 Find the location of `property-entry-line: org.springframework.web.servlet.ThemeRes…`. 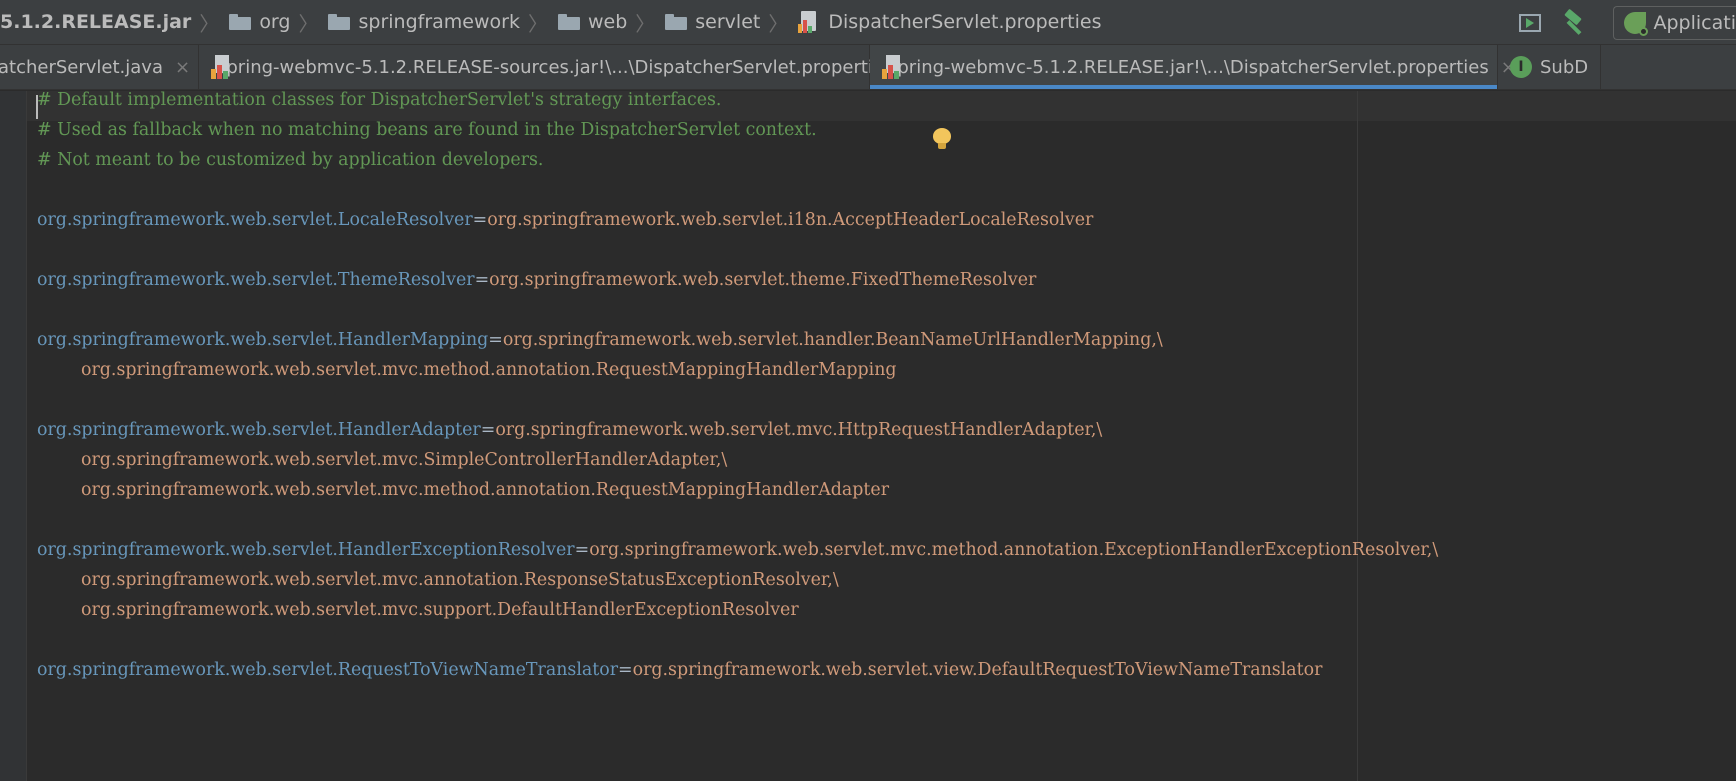

property-entry-line: org.springframework.web.servlet.ThemeRes… is located at coordinates (536, 280).